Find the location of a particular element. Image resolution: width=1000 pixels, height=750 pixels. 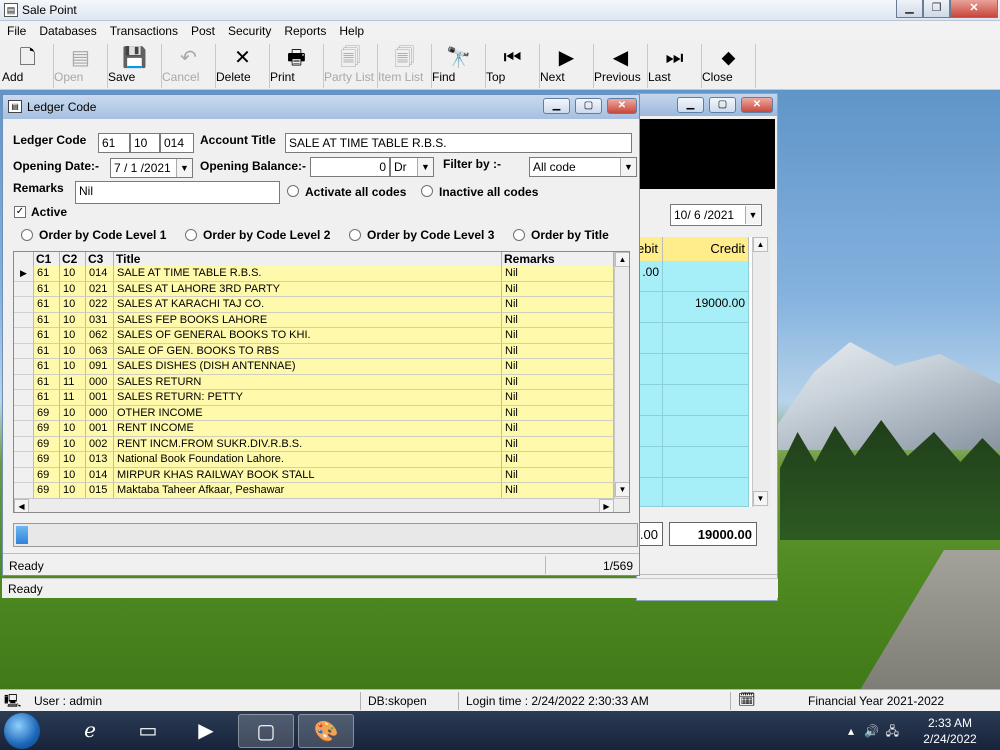

menu-transactions: Transactions is located at coordinates (143, 29).